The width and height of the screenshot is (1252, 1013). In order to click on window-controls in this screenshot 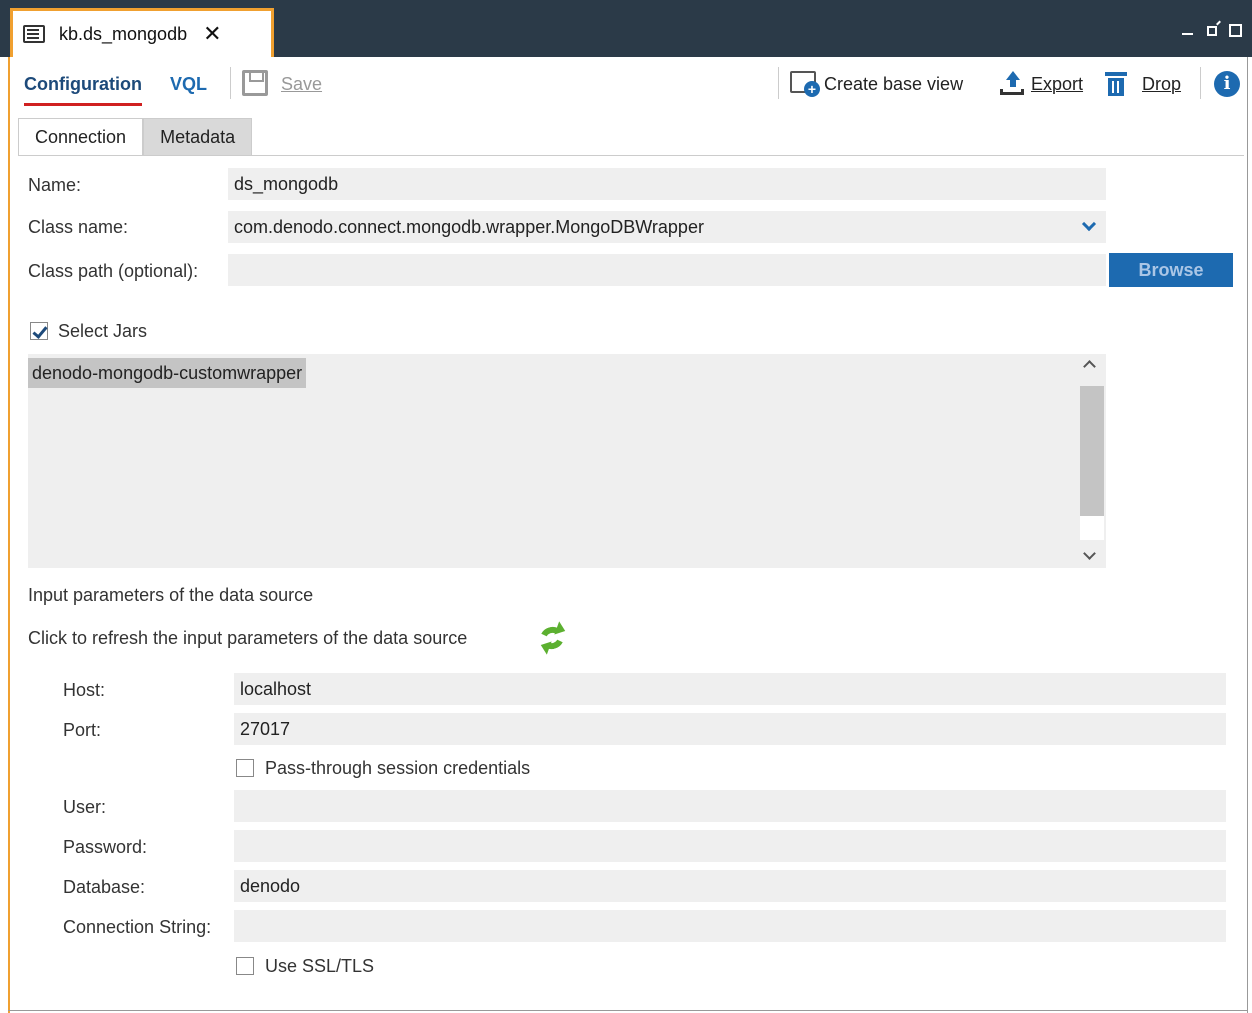, I will do `click(1211, 29)`.